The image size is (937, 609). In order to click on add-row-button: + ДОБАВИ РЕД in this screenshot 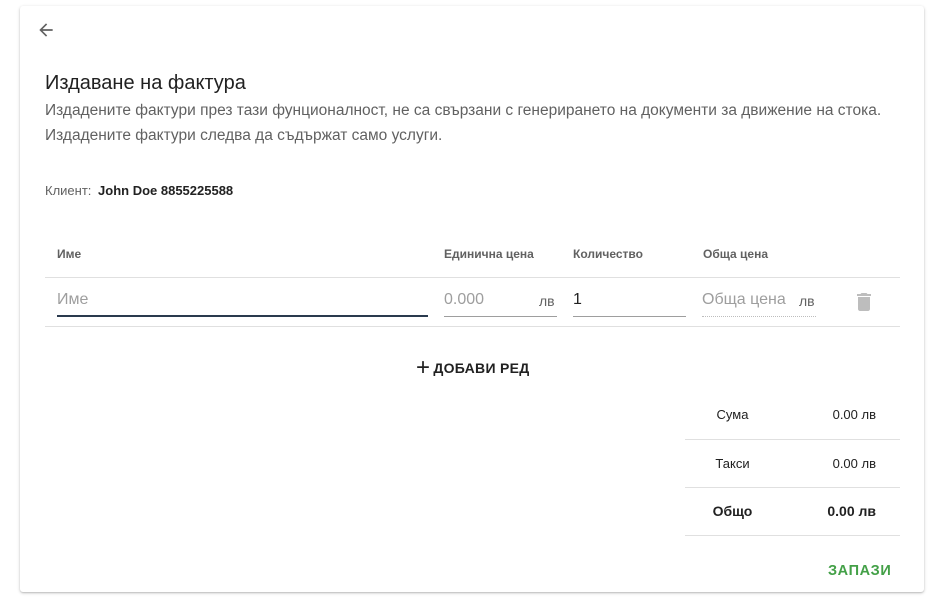, I will do `click(473, 368)`.